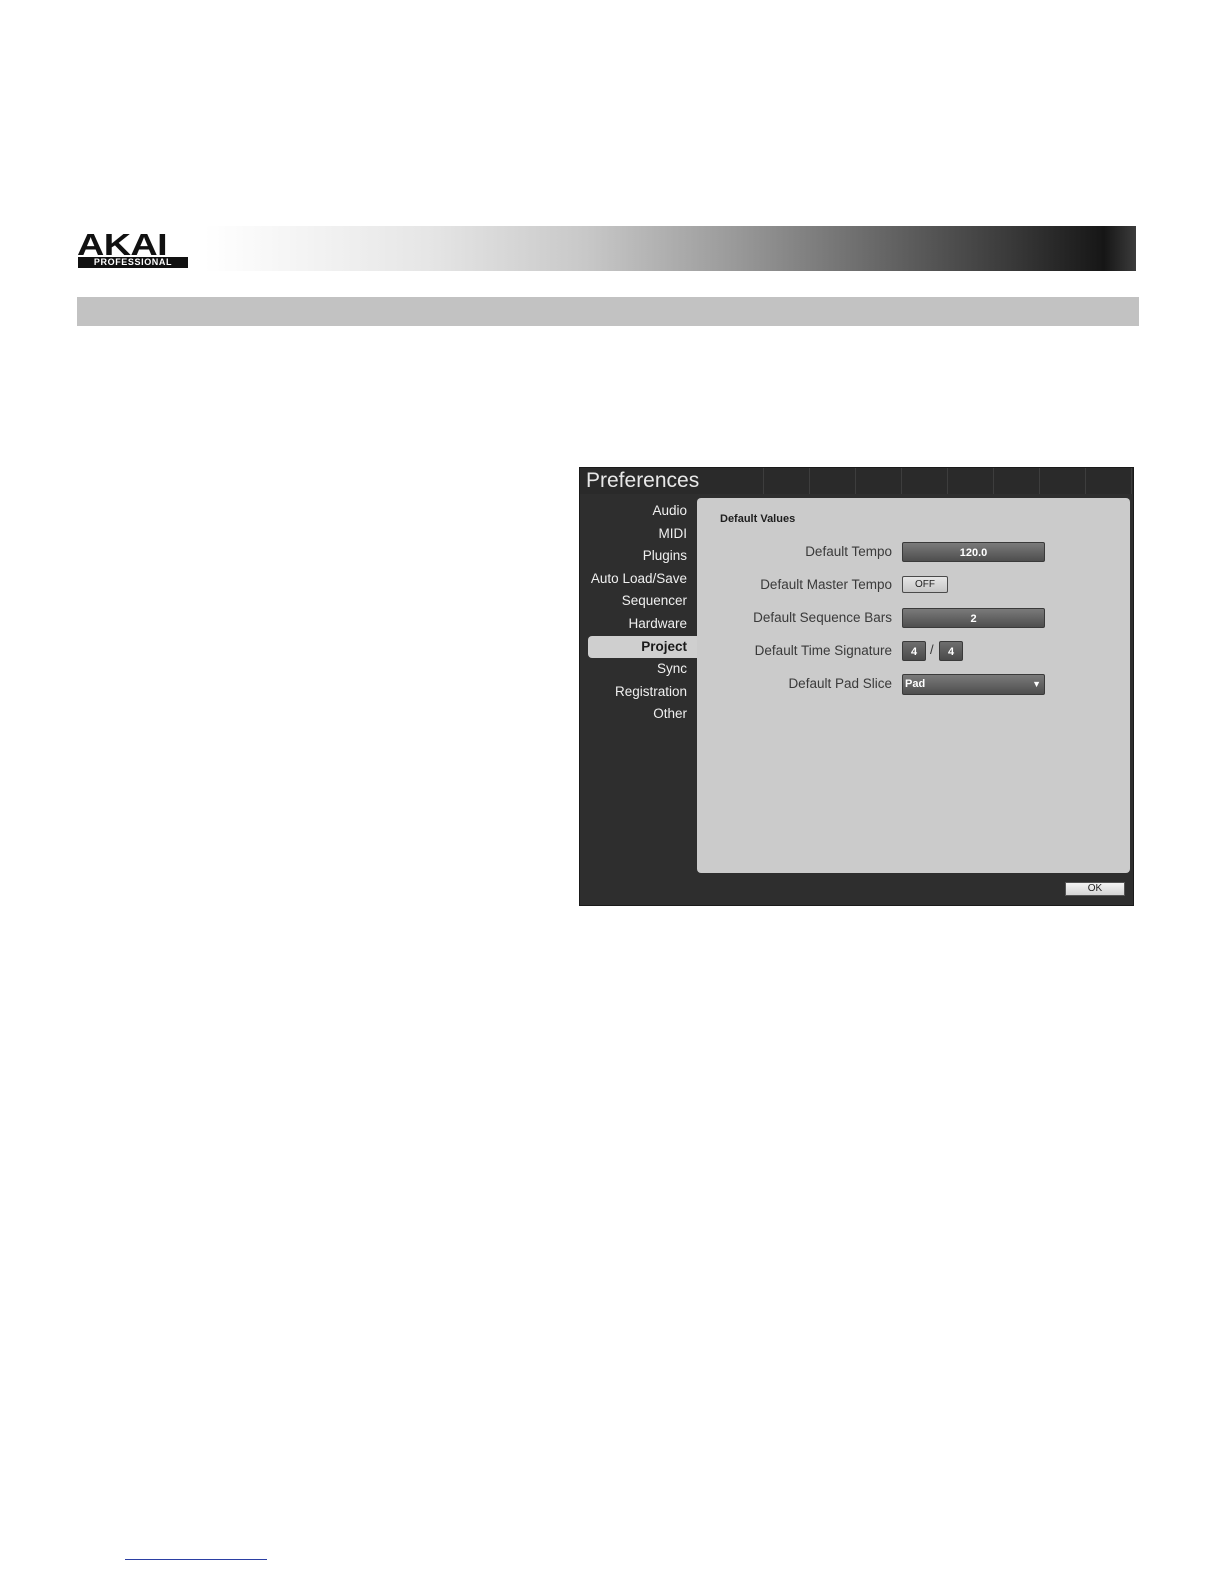 The width and height of the screenshot is (1224, 1584). What do you see at coordinates (642, 714) in the screenshot?
I see `sidebar-item-other: Other` at bounding box center [642, 714].